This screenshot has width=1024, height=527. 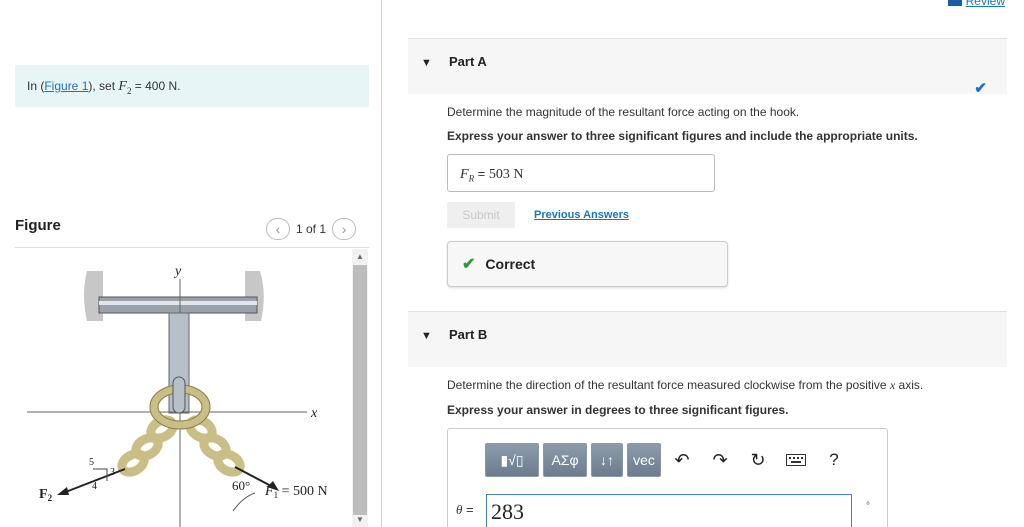 What do you see at coordinates (241, 485) in the screenshot?
I see `angle-label: 60°` at bounding box center [241, 485].